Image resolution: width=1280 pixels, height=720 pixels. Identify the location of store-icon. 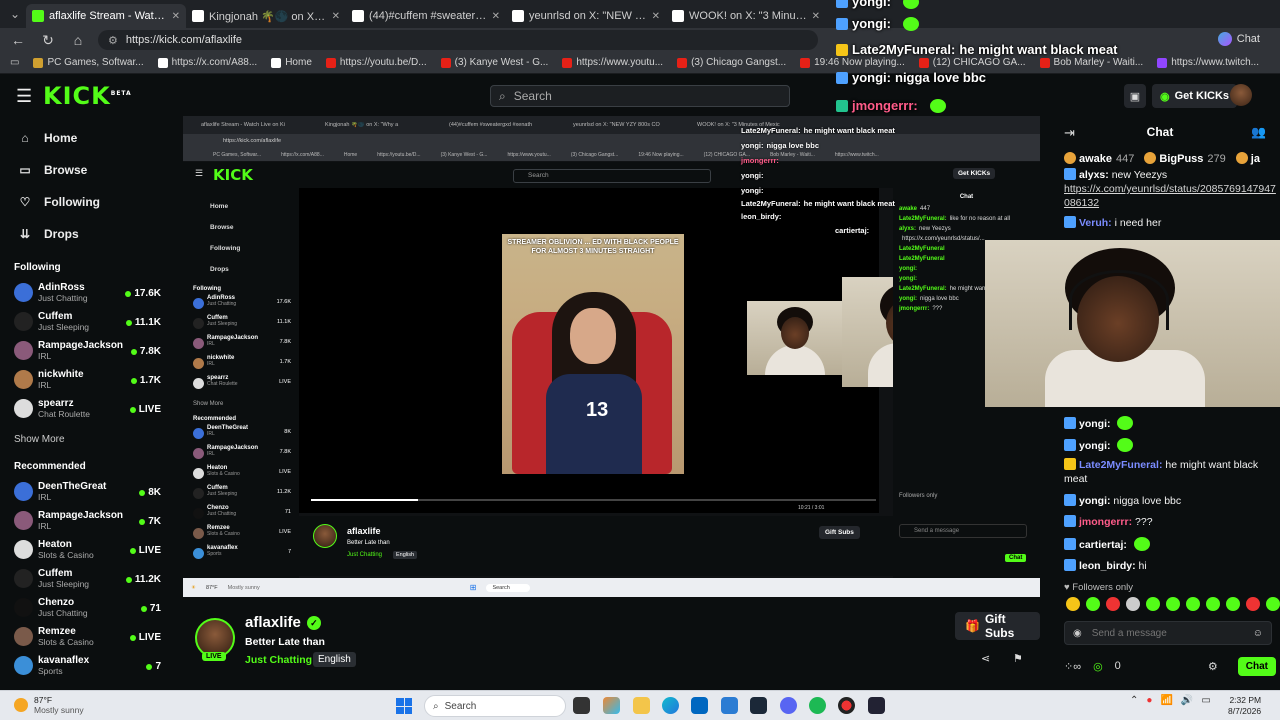
(699, 705).